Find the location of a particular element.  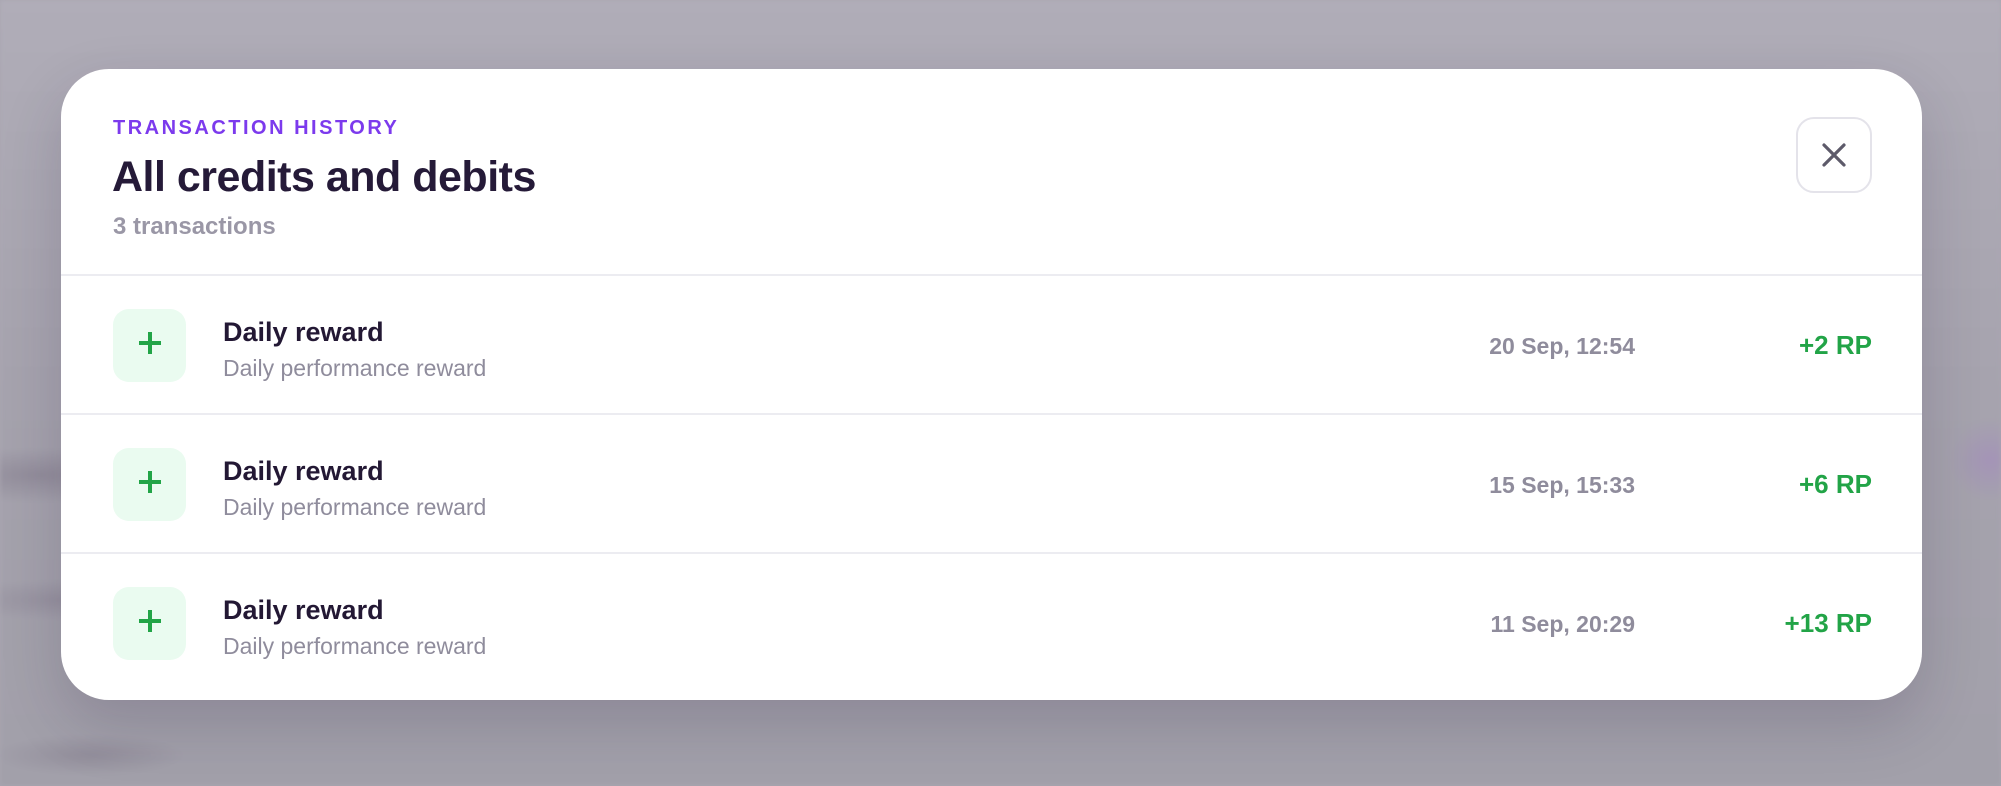

transaction-amount: +6 RP is located at coordinates (1835, 484).